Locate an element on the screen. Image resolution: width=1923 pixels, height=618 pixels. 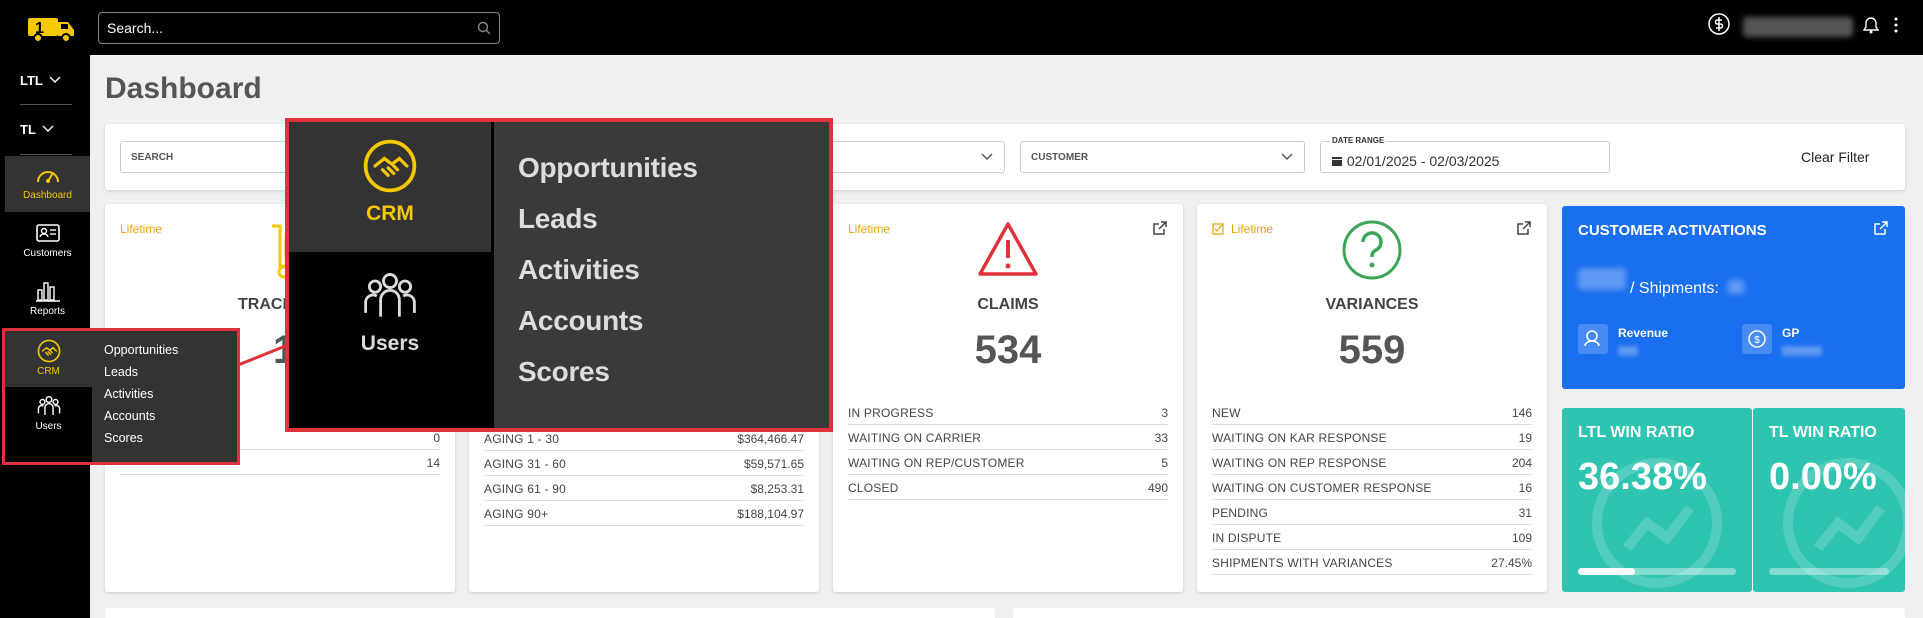
table-row: IN PROGRESS 3 is located at coordinates (1008, 412).